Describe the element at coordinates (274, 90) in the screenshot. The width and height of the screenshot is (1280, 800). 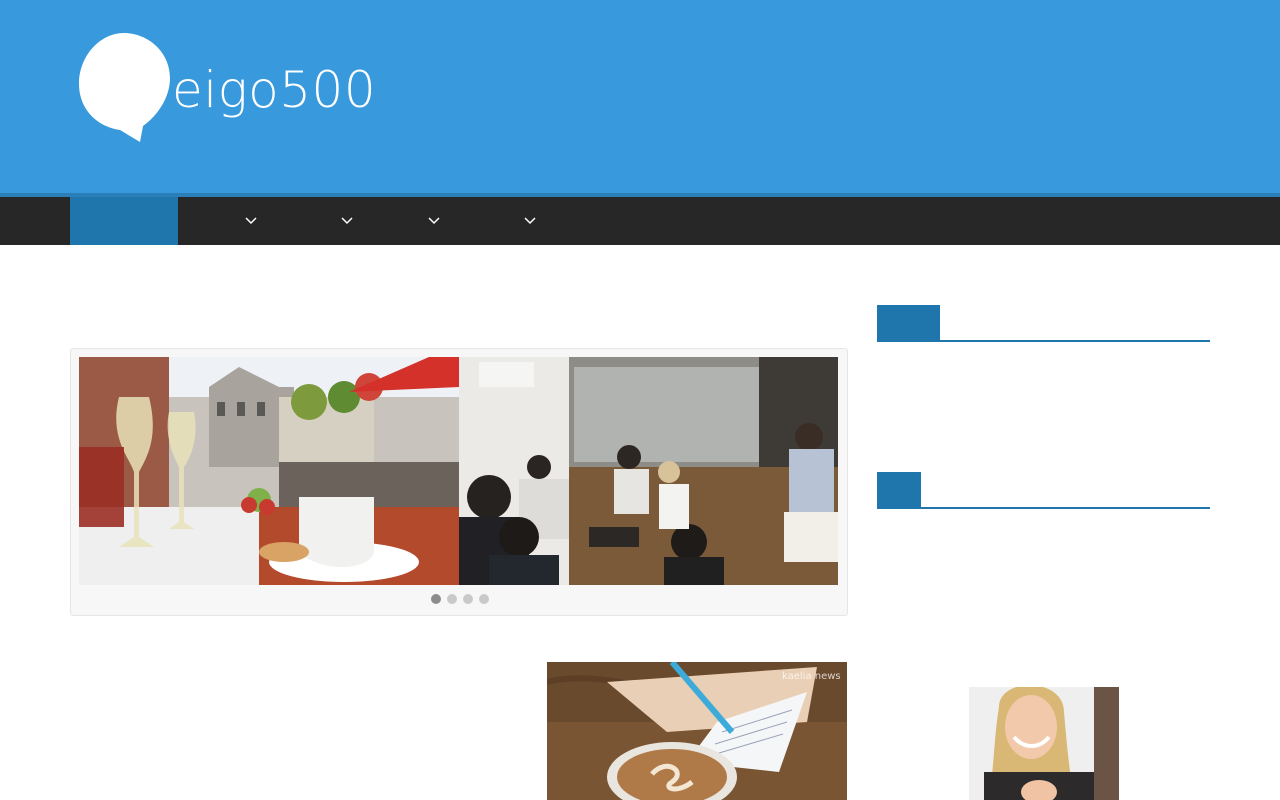
I see `site-name: eigo500` at that location.